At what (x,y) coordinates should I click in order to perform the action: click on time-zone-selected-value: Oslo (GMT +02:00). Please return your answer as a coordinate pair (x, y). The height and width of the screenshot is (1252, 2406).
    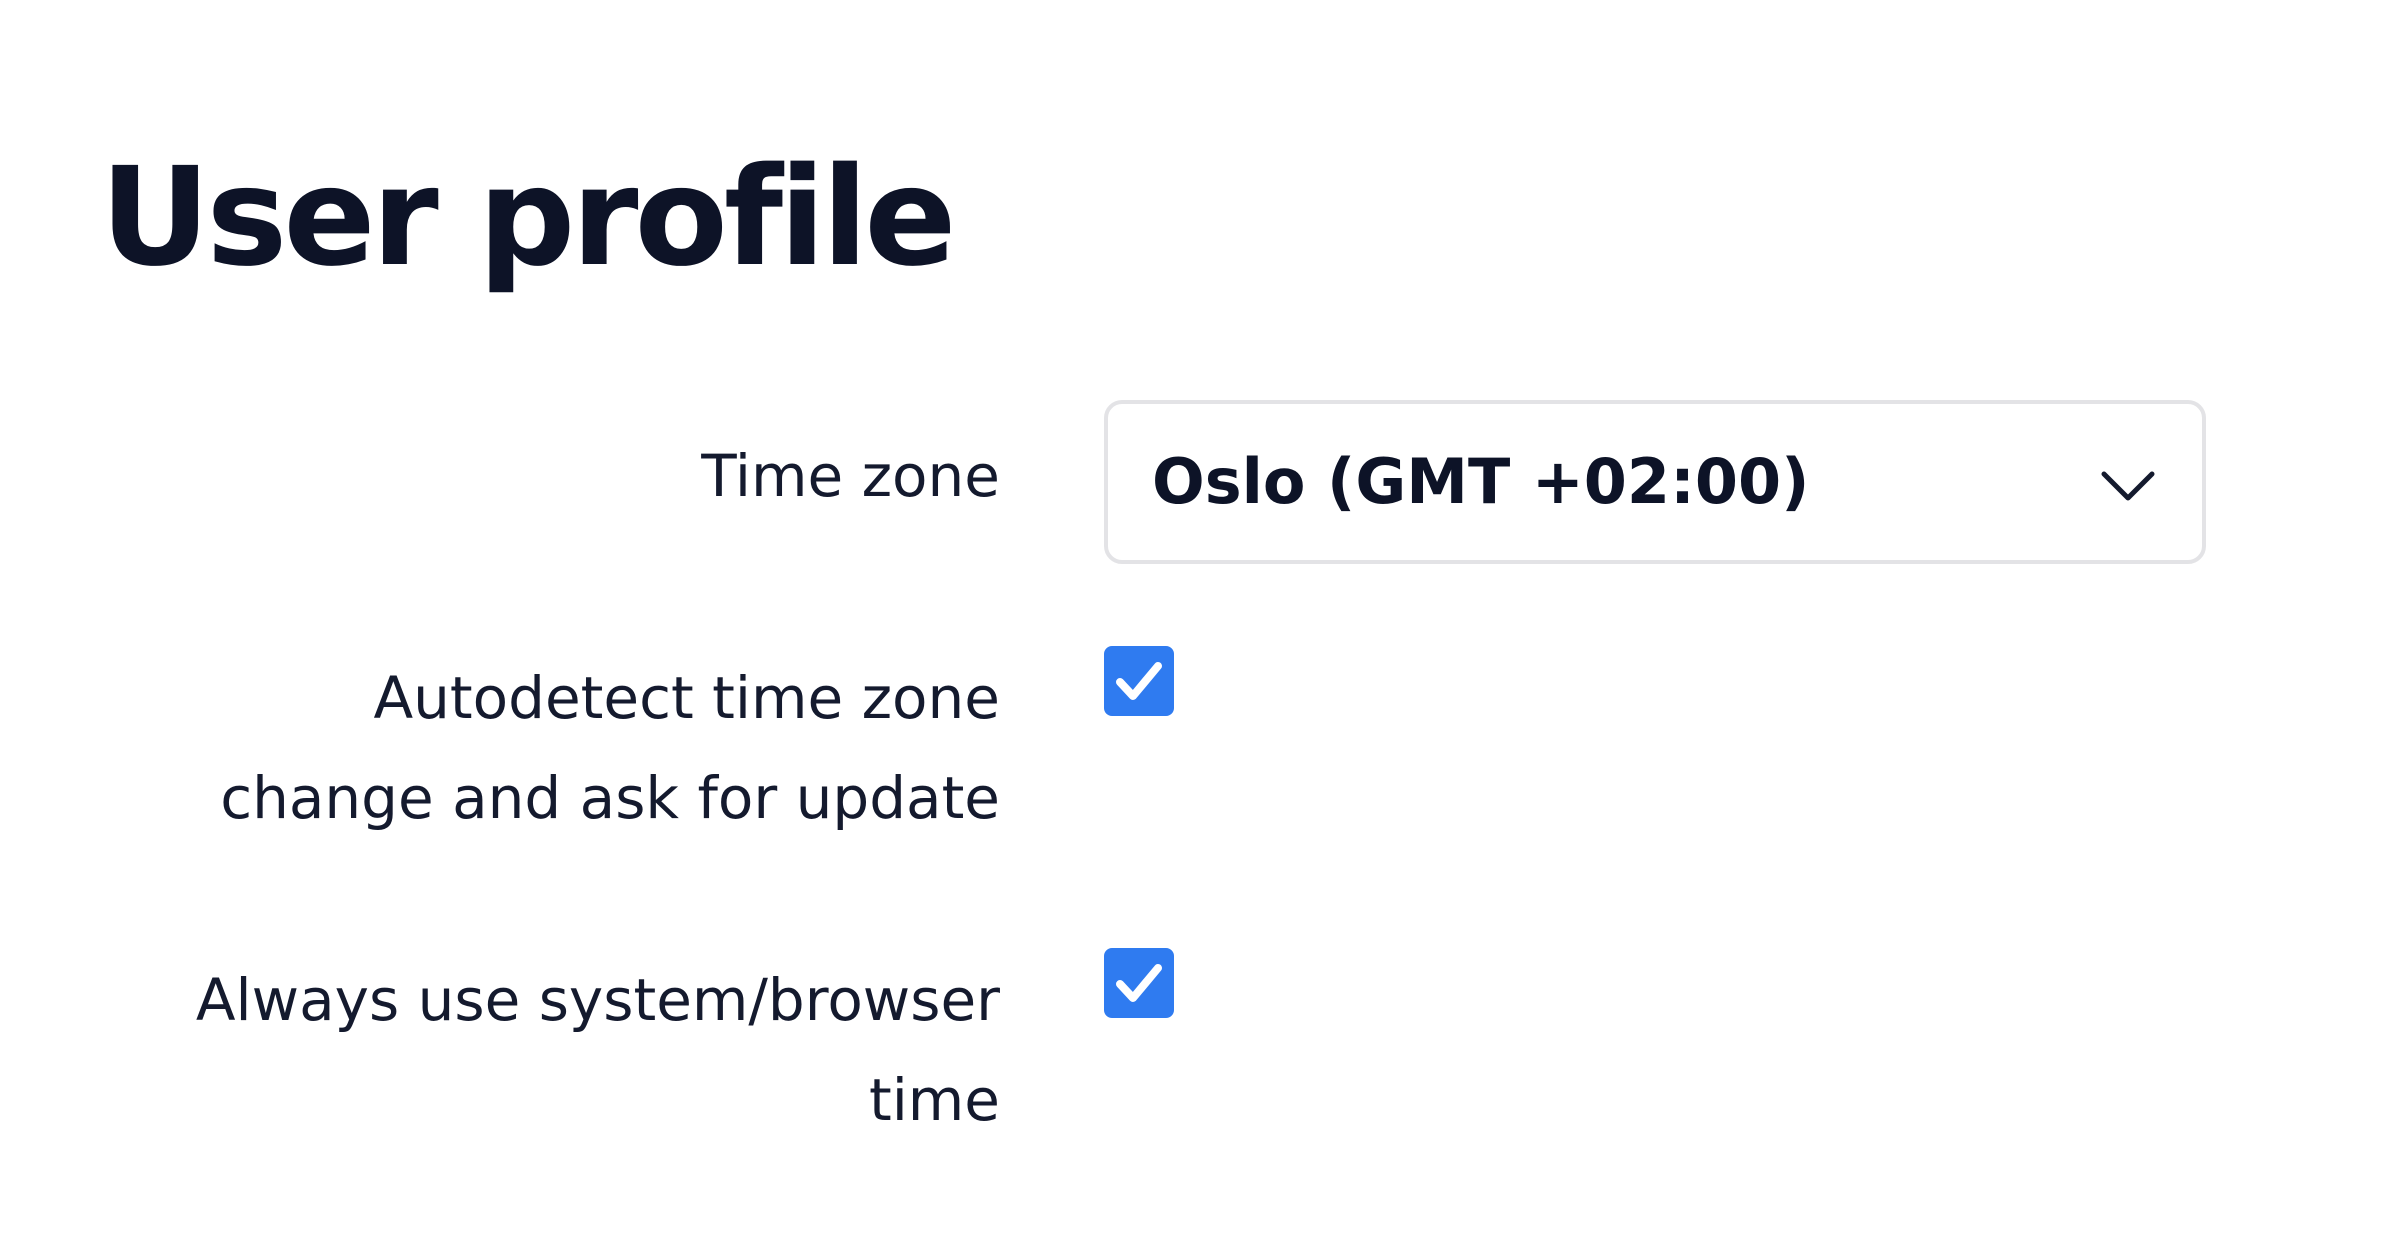
    Looking at the image, I should click on (1481, 481).